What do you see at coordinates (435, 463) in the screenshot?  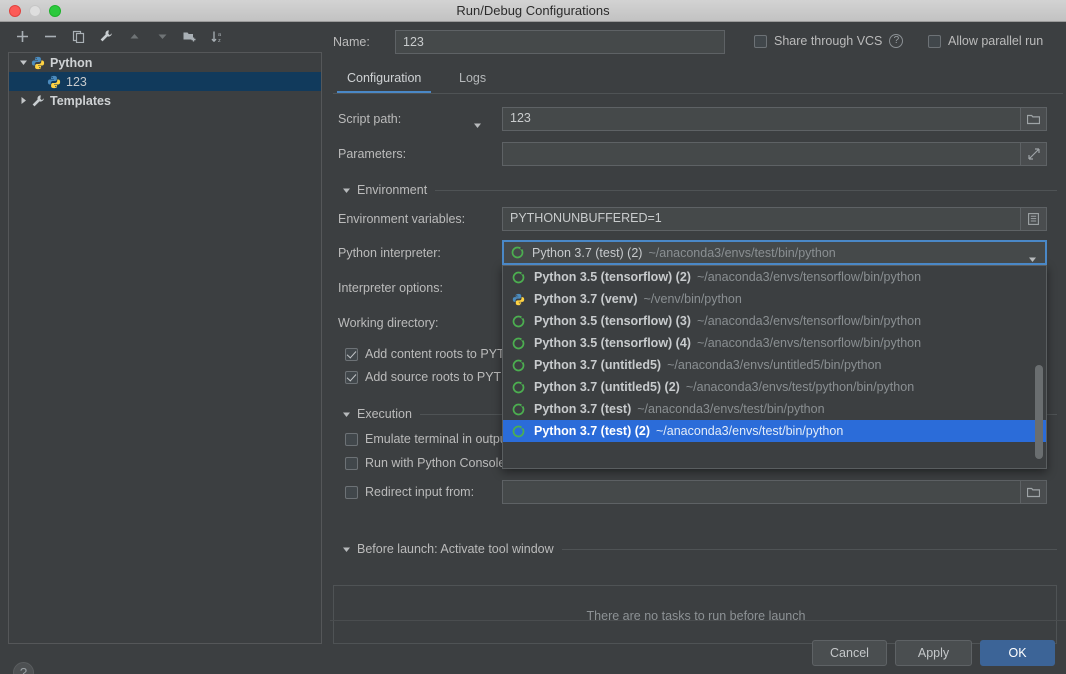 I see `run-with-python-console-label: Run with Python Console` at bounding box center [435, 463].